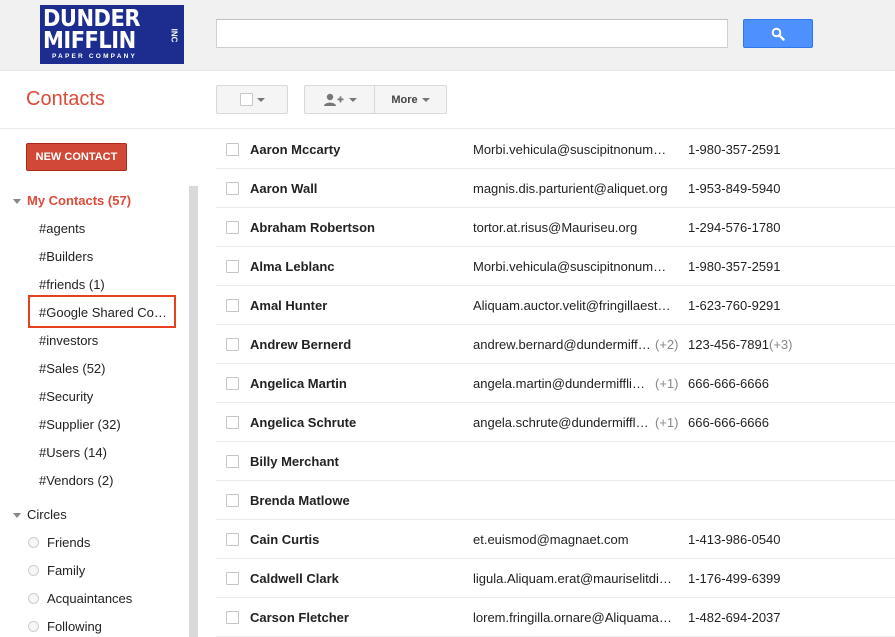 The width and height of the screenshot is (895, 637). I want to click on contact-name: Billy Merchant, so click(294, 461).